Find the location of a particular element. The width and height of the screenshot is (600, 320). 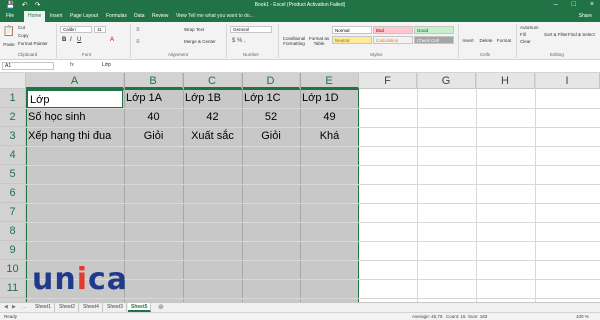

currency-icon: $ % , is located at coordinates (239, 41).